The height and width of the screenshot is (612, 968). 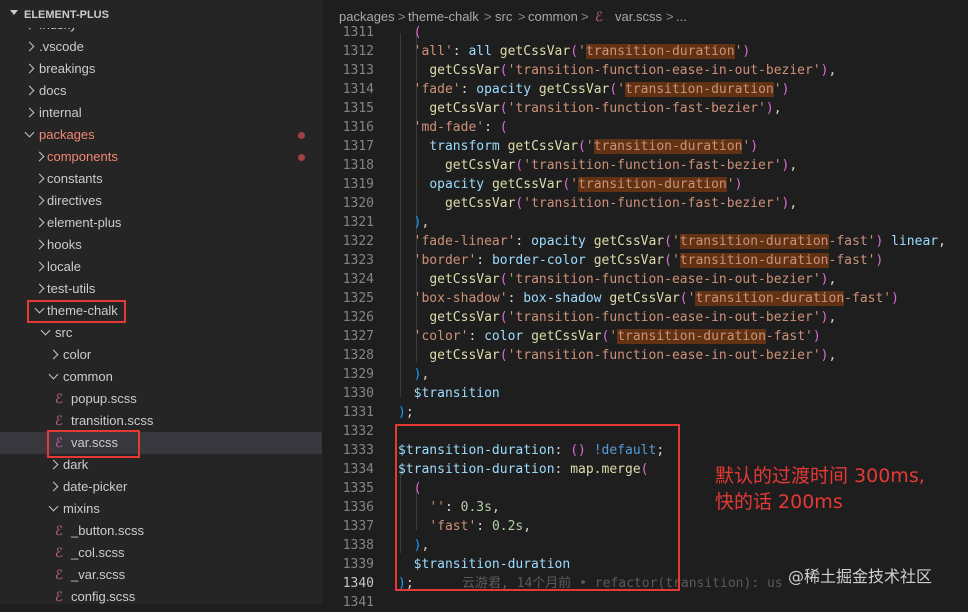 I want to click on tree-item-common: common, so click(x=161, y=377).